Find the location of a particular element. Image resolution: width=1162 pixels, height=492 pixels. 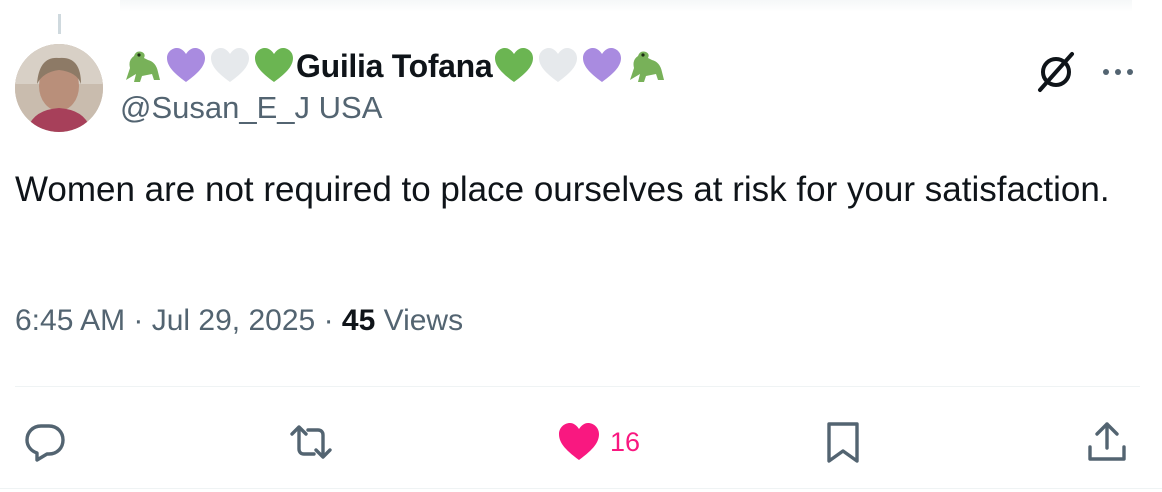

tweet-metadata: 6:45 AM · Jul 29, 2025 · 45 Views is located at coordinates (239, 321).